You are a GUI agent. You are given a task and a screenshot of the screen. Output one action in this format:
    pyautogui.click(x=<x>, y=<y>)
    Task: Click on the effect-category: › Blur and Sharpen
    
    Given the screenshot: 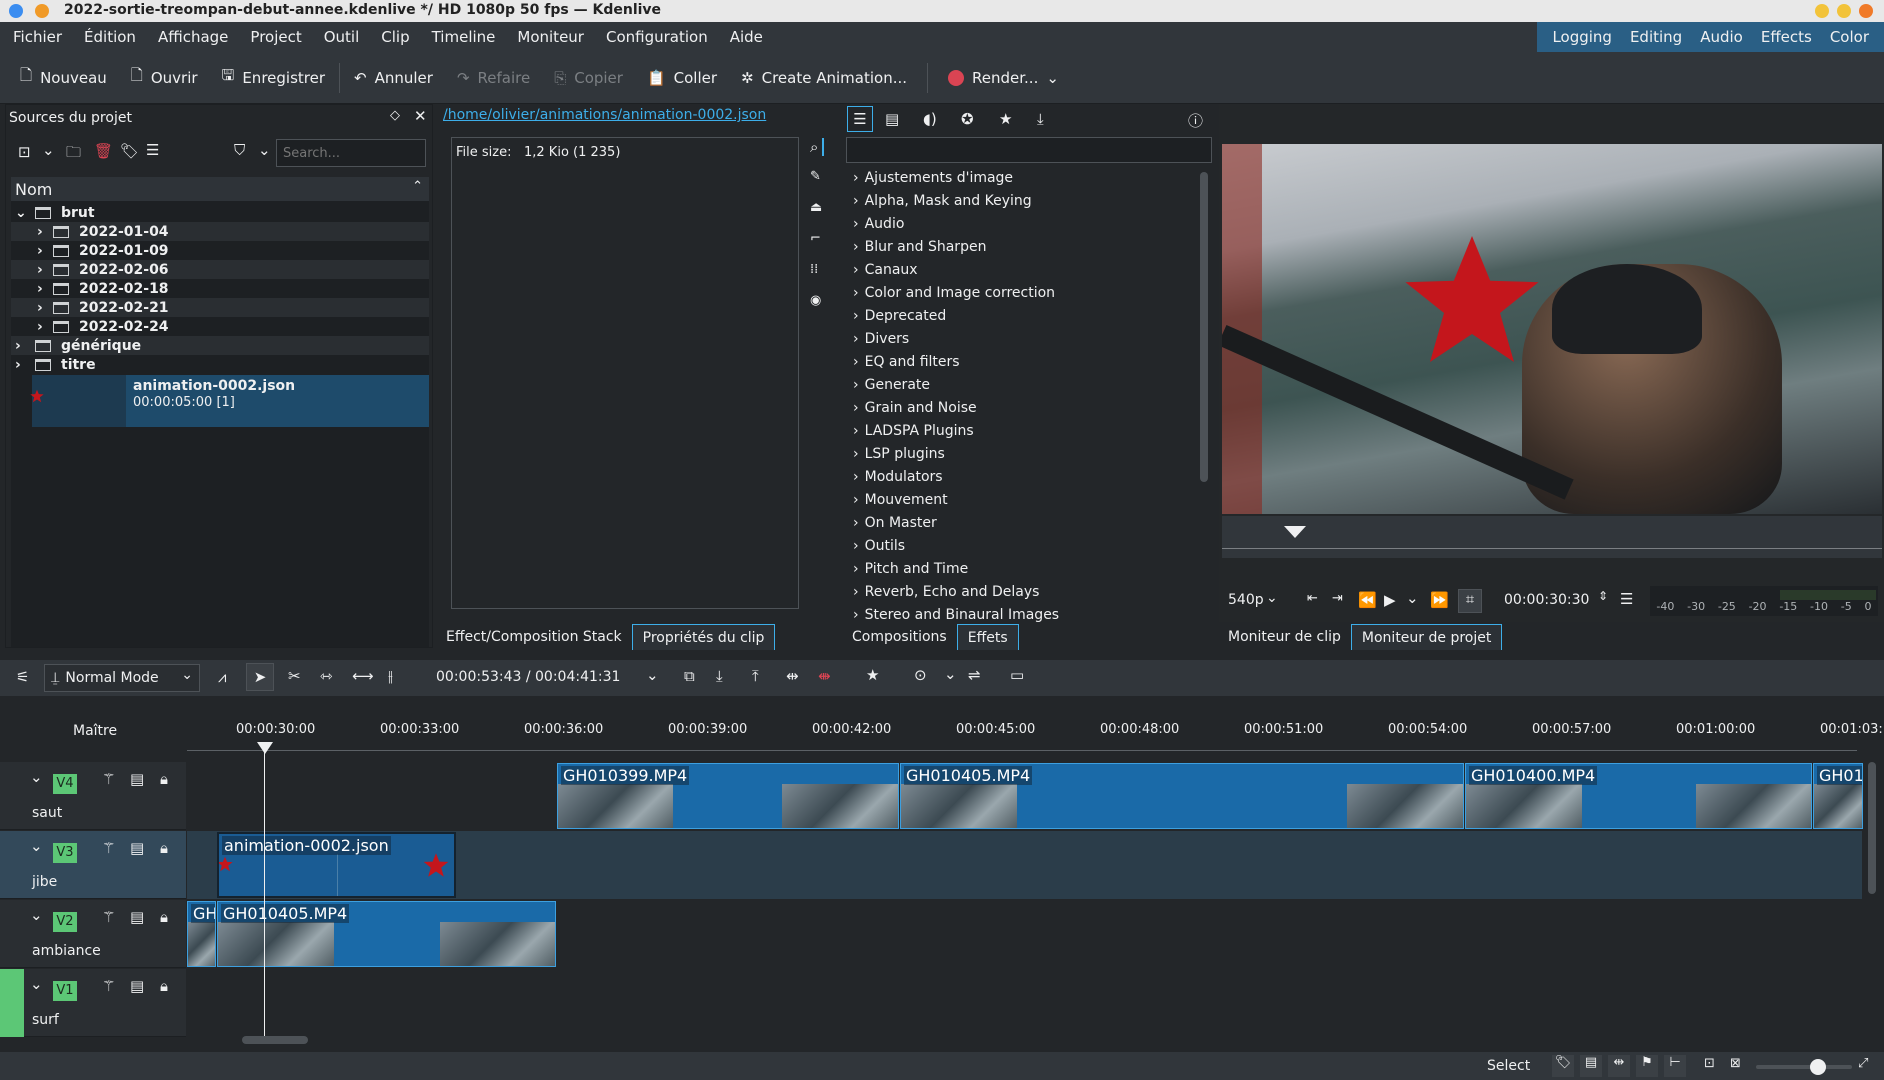 What is the action you would take?
    pyautogui.click(x=1020, y=246)
    